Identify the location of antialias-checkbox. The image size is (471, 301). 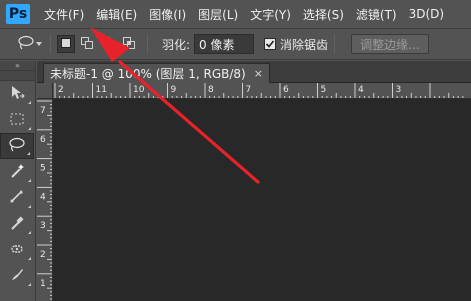
(270, 44).